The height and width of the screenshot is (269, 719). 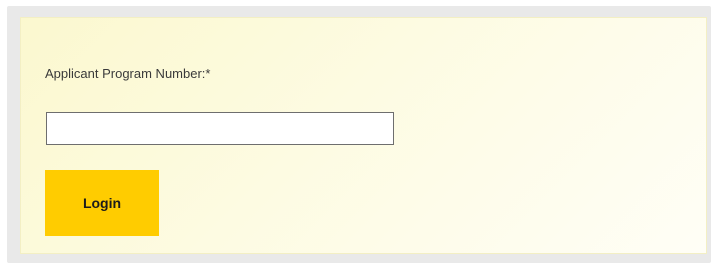 I want to click on applicant-program-number-label: Applicant Program Number:*, so click(x=128, y=73).